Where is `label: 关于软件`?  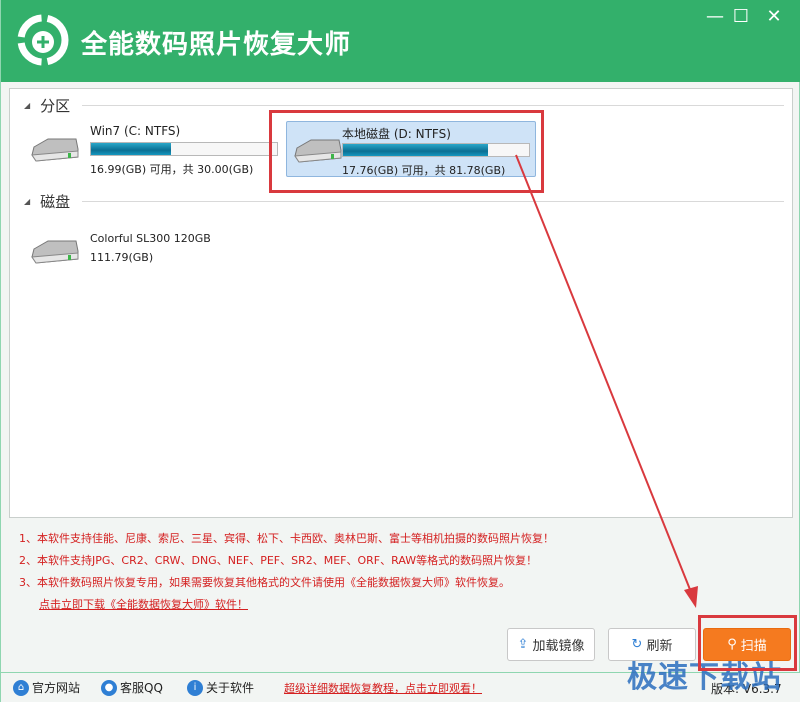 label: 关于软件 is located at coordinates (230, 688).